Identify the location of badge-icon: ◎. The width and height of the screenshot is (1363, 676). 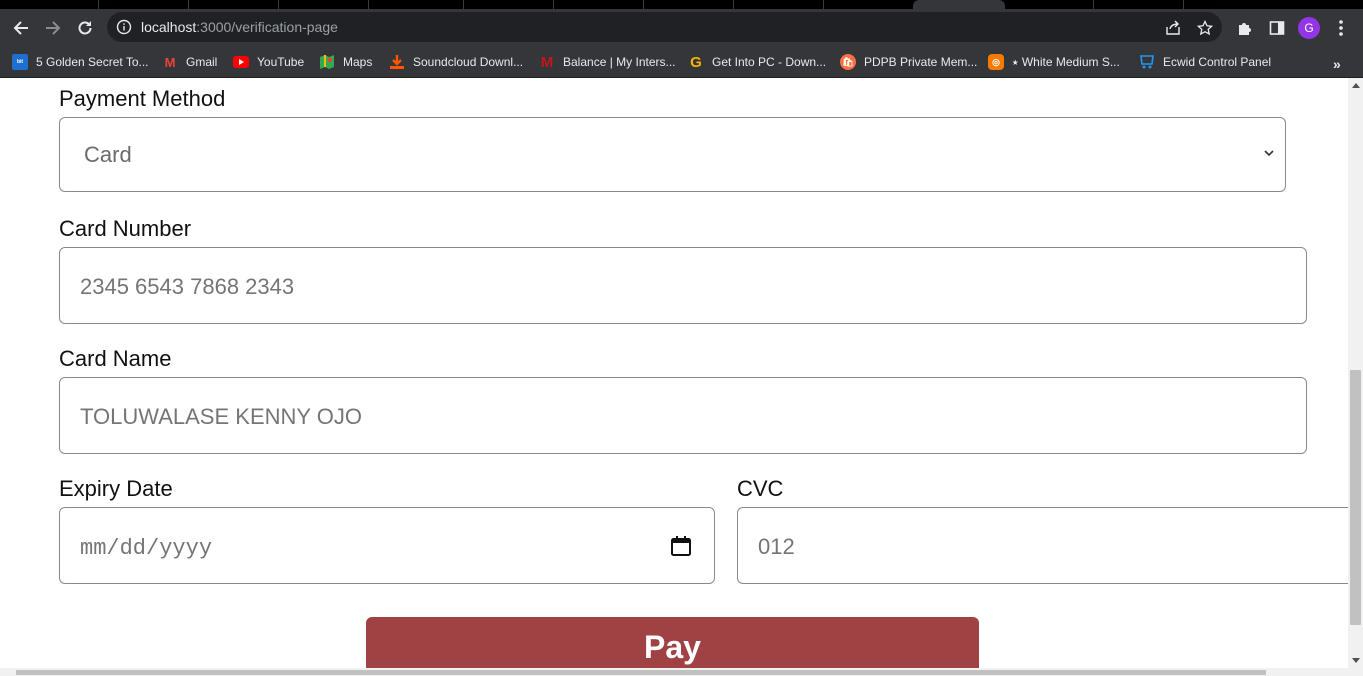
(996, 62).